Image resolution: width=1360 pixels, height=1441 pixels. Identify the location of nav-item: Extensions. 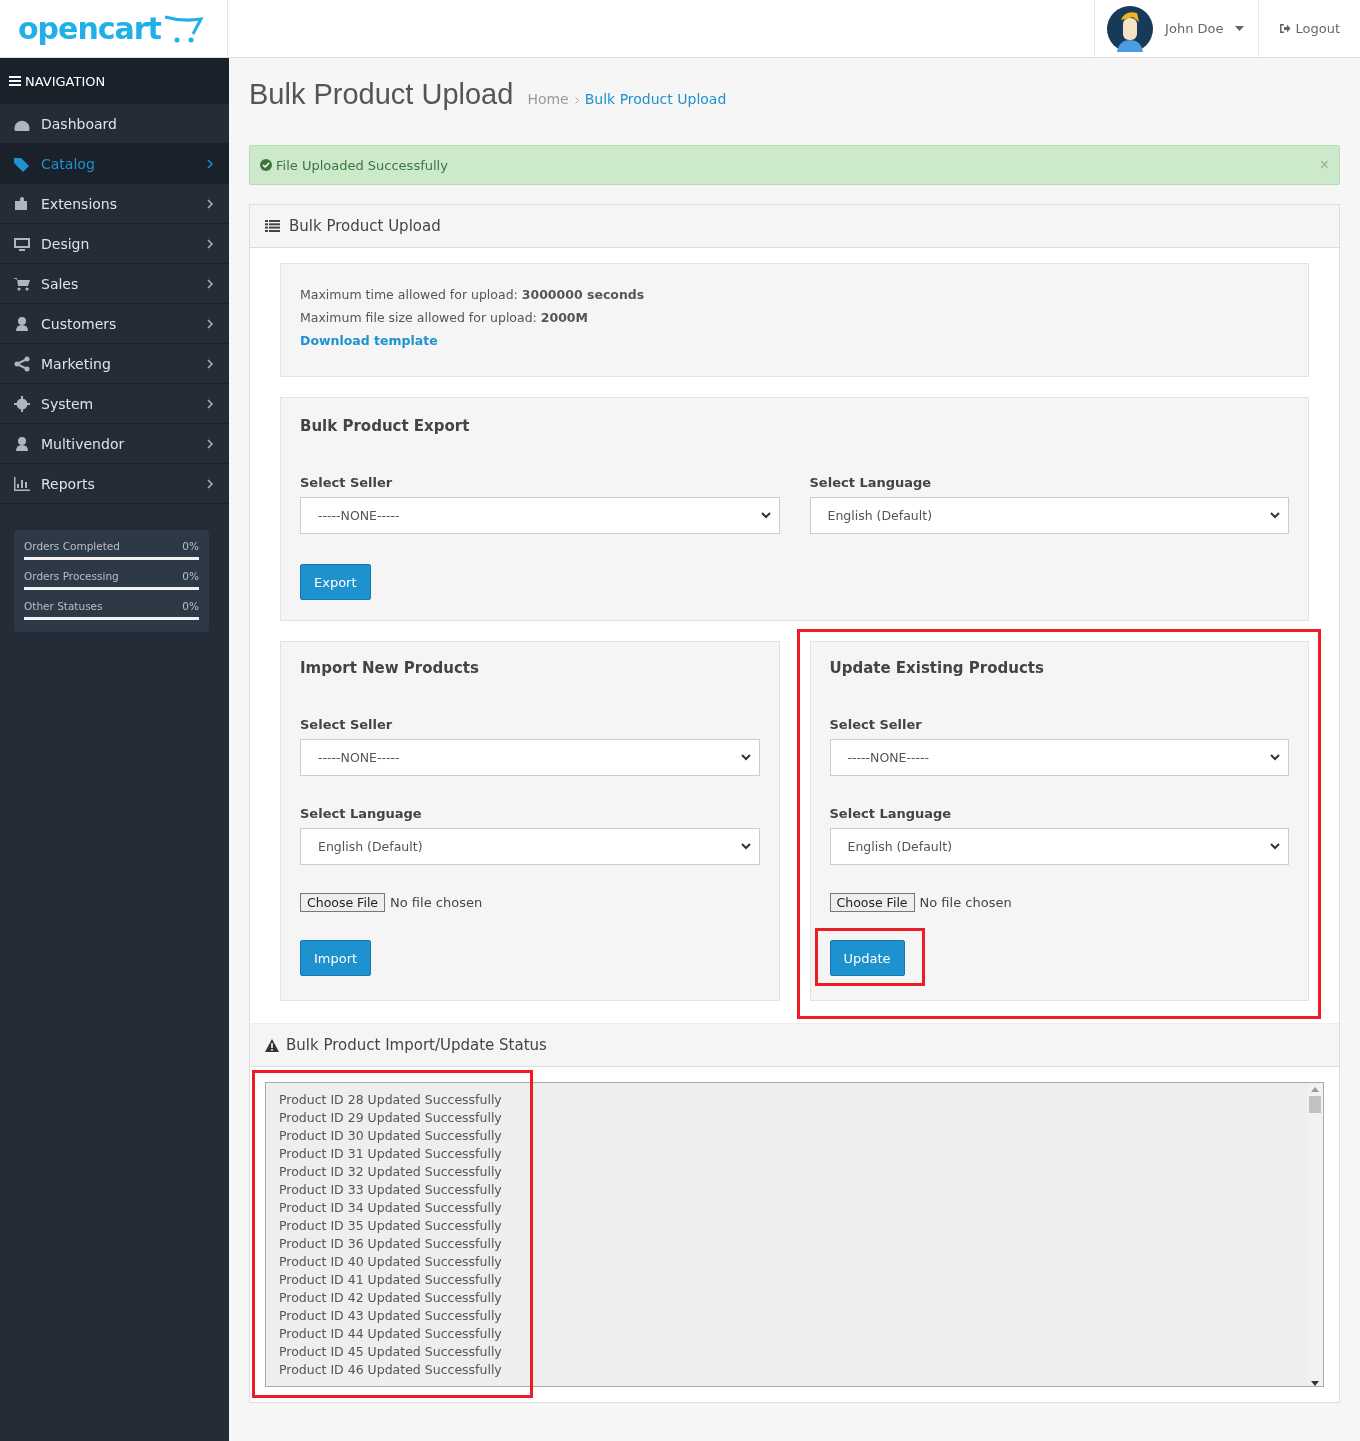
(114, 204).